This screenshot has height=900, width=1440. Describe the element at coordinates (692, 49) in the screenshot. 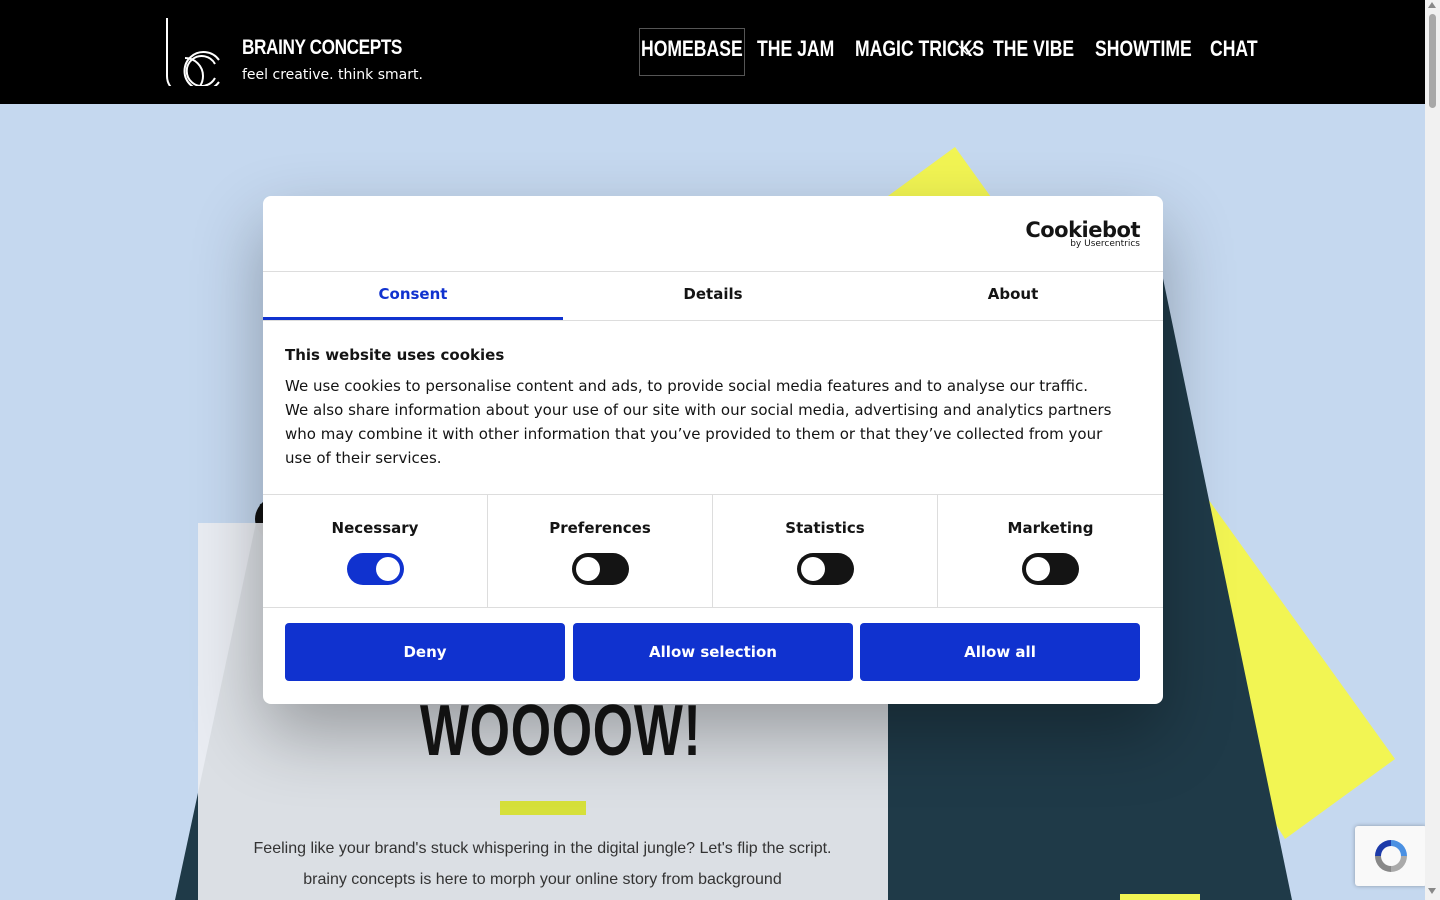

I see `nav-homebase: HOMEBASE` at that location.